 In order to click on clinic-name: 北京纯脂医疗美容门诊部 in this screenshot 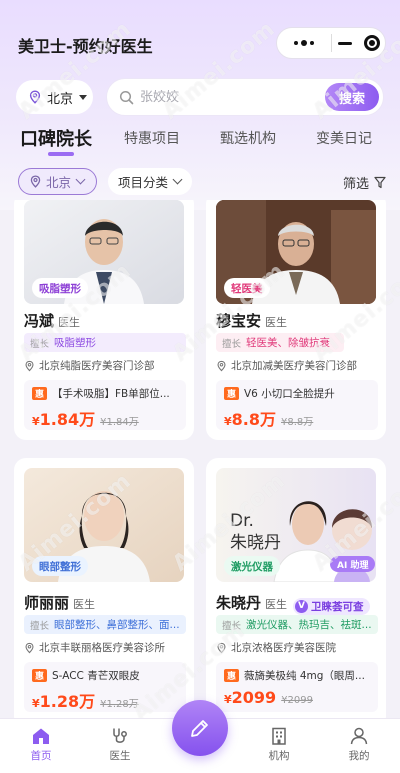, I will do `click(106, 365)`.